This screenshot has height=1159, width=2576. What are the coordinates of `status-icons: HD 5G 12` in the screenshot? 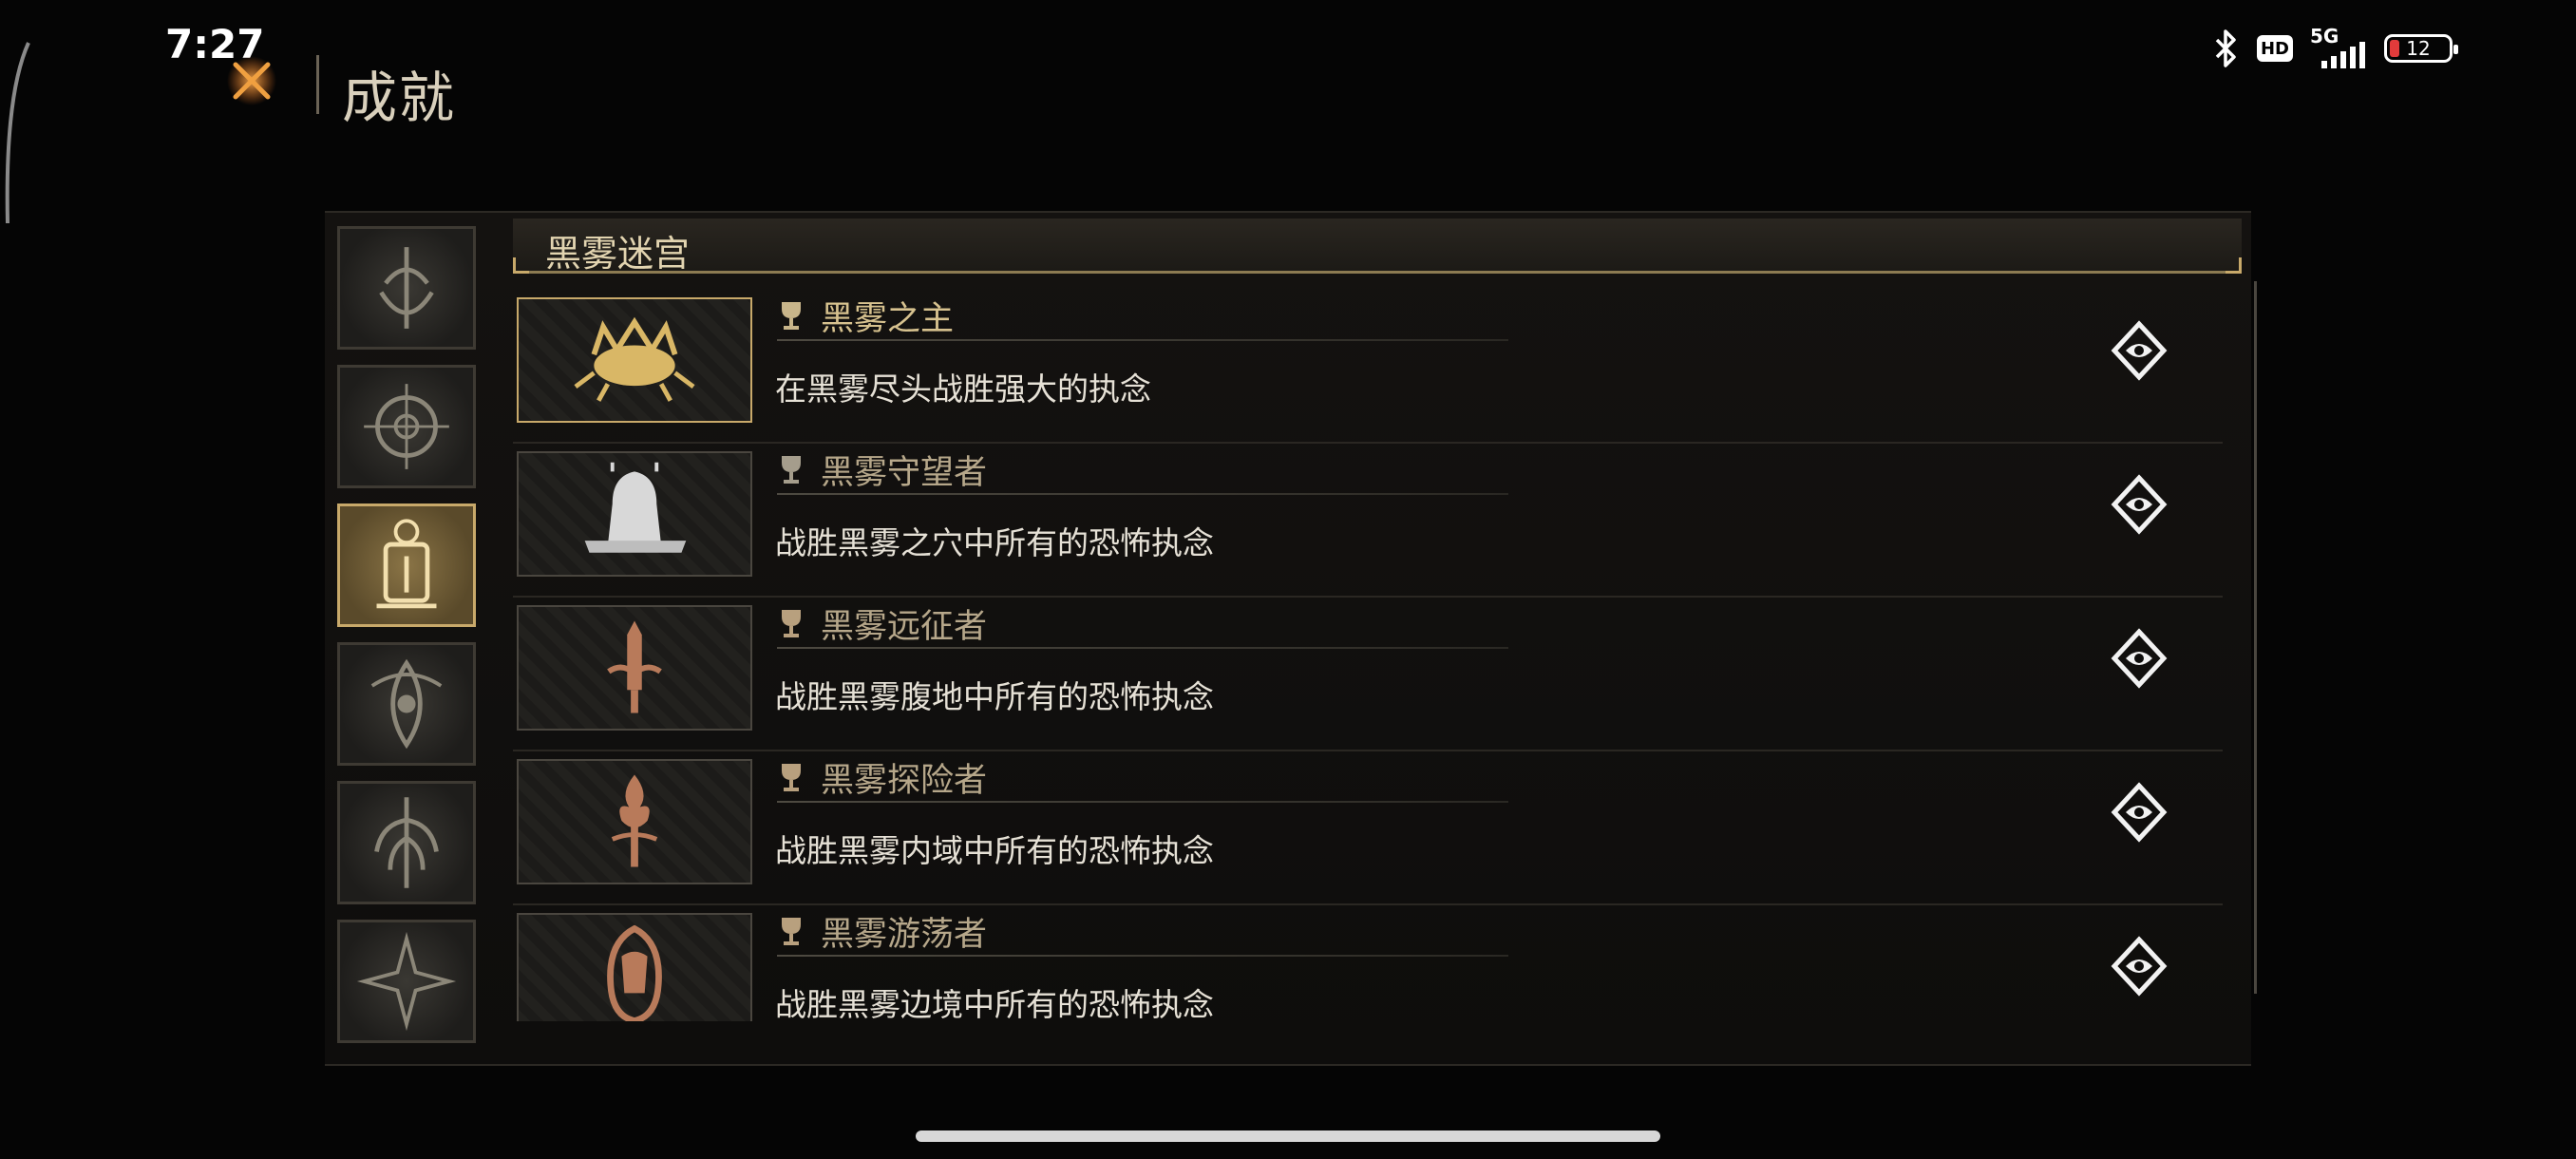 It's located at (2334, 48).